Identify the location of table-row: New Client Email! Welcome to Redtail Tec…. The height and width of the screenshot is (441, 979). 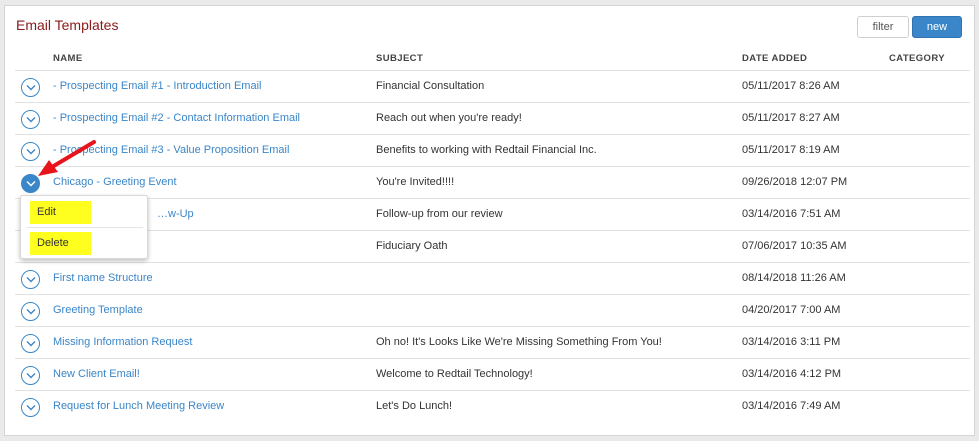
(492, 374).